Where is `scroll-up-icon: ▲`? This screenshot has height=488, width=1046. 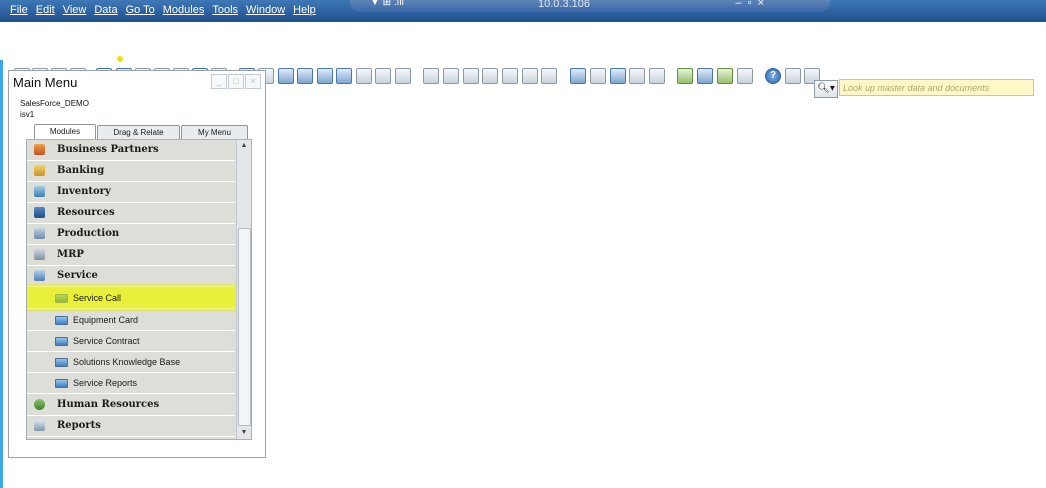
scroll-up-icon: ▲ is located at coordinates (244, 146).